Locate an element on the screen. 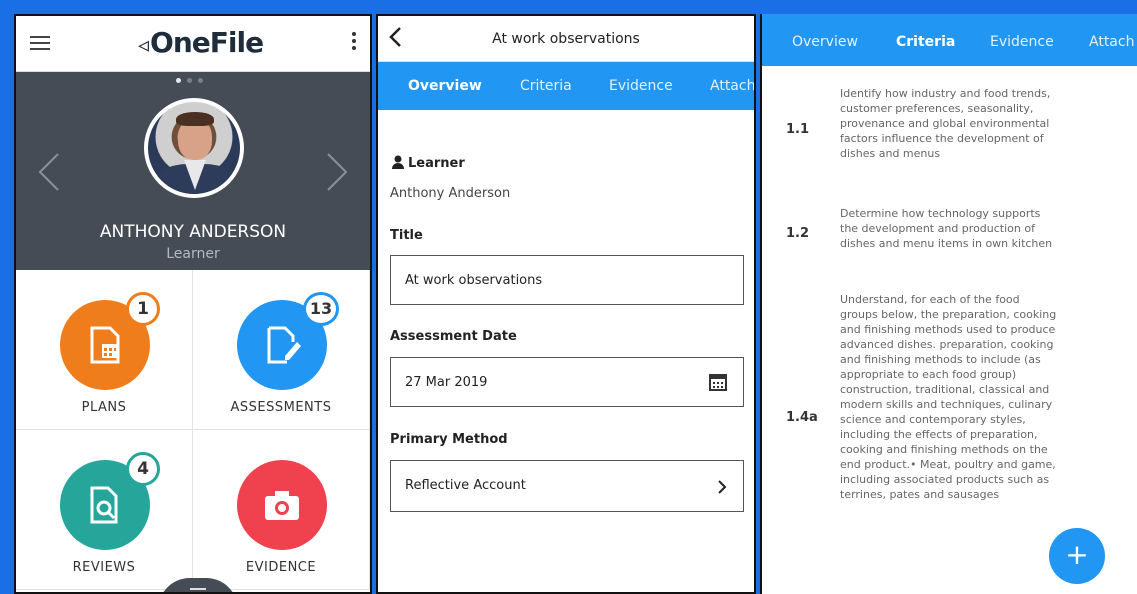 The image size is (1137, 594). profile-header: ANTHONY ANDERSON Learner is located at coordinates (193, 171).